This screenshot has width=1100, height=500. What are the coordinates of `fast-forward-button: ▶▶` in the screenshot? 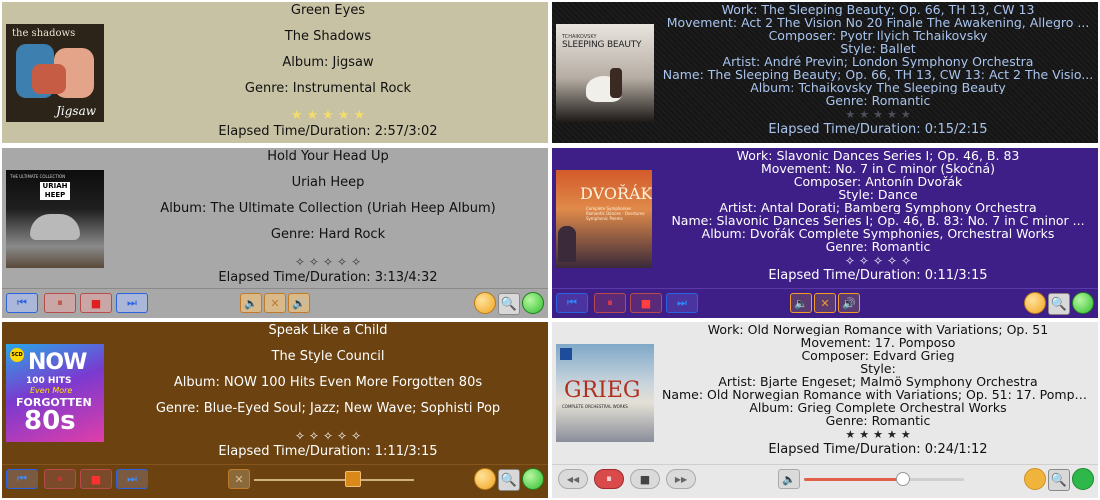 It's located at (681, 479).